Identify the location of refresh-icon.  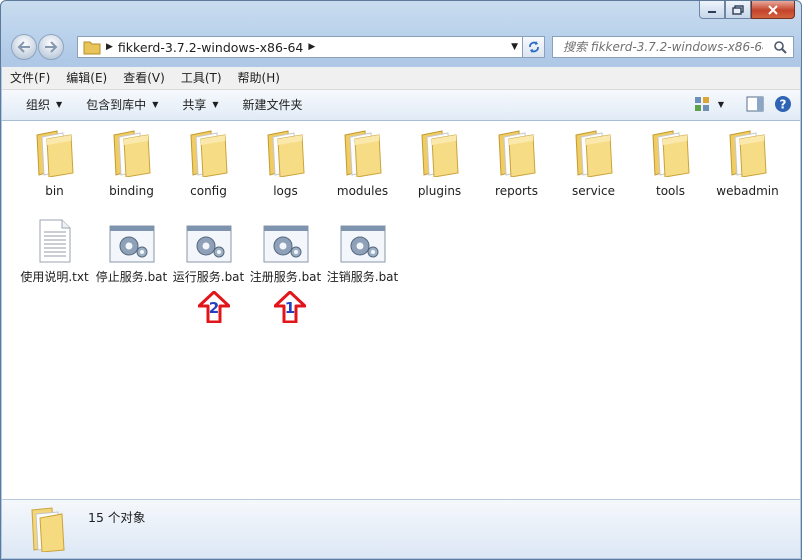
(533, 47).